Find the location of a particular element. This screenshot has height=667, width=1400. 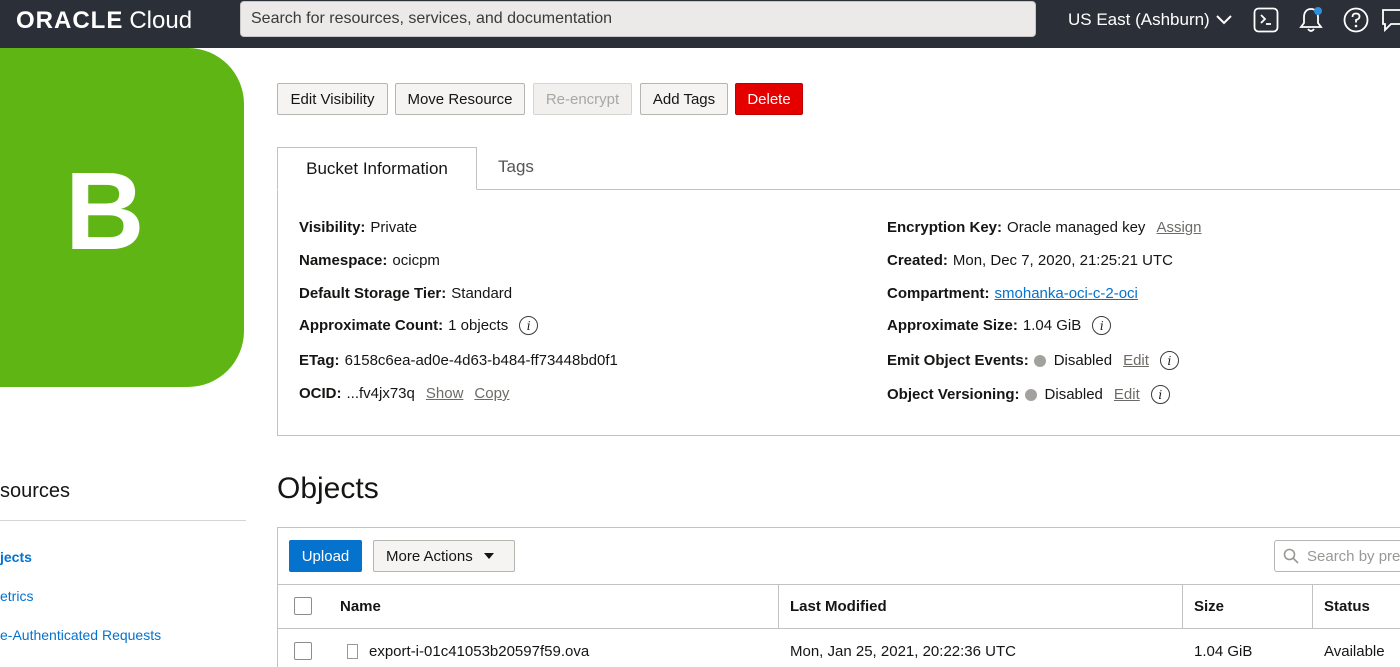

ocid-value: ...fv4jx73q is located at coordinates (380, 393).